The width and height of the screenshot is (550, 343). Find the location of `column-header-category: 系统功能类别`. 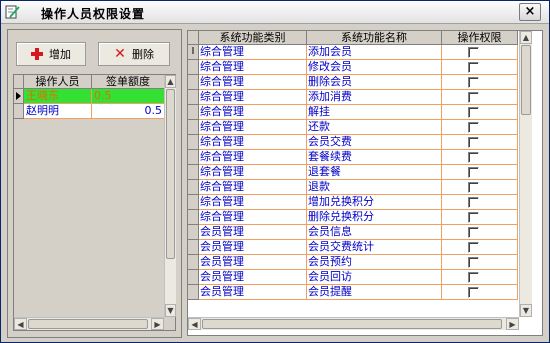

column-header-category: 系统功能类别 is located at coordinates (253, 38).